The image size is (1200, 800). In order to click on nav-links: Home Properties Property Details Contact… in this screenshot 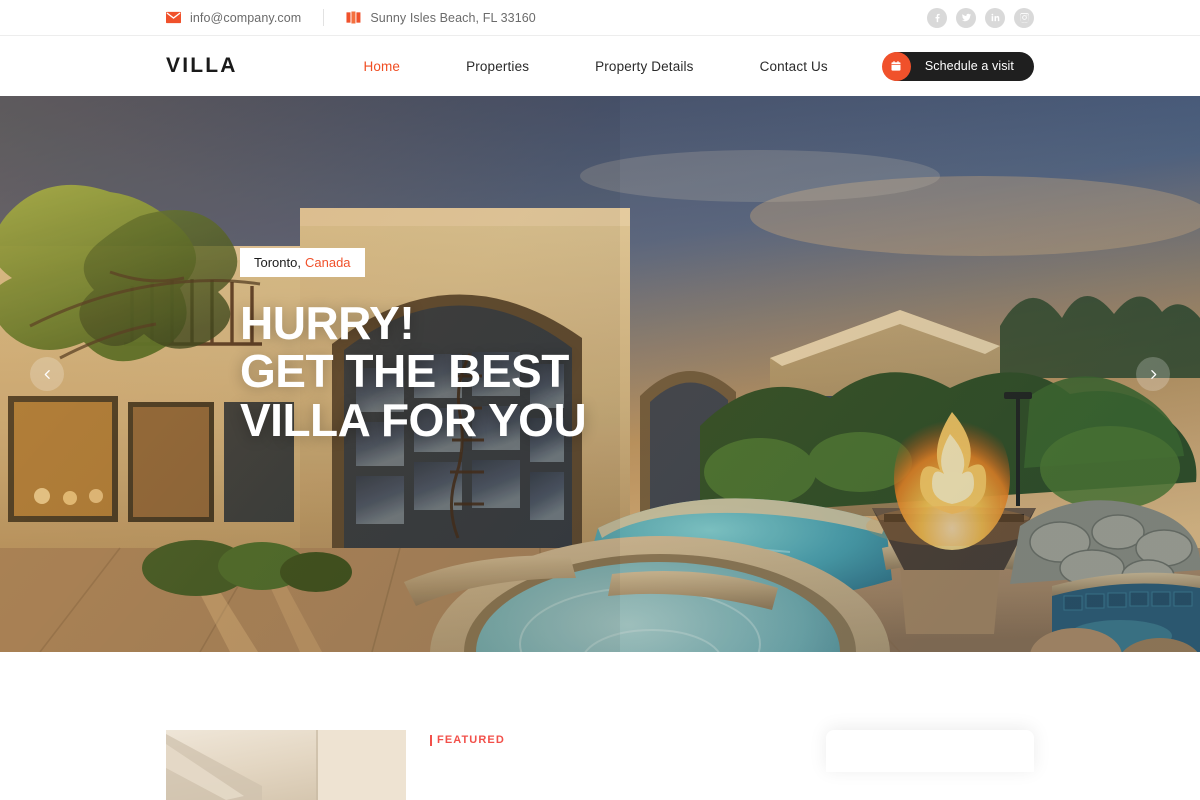, I will do `click(682, 66)`.